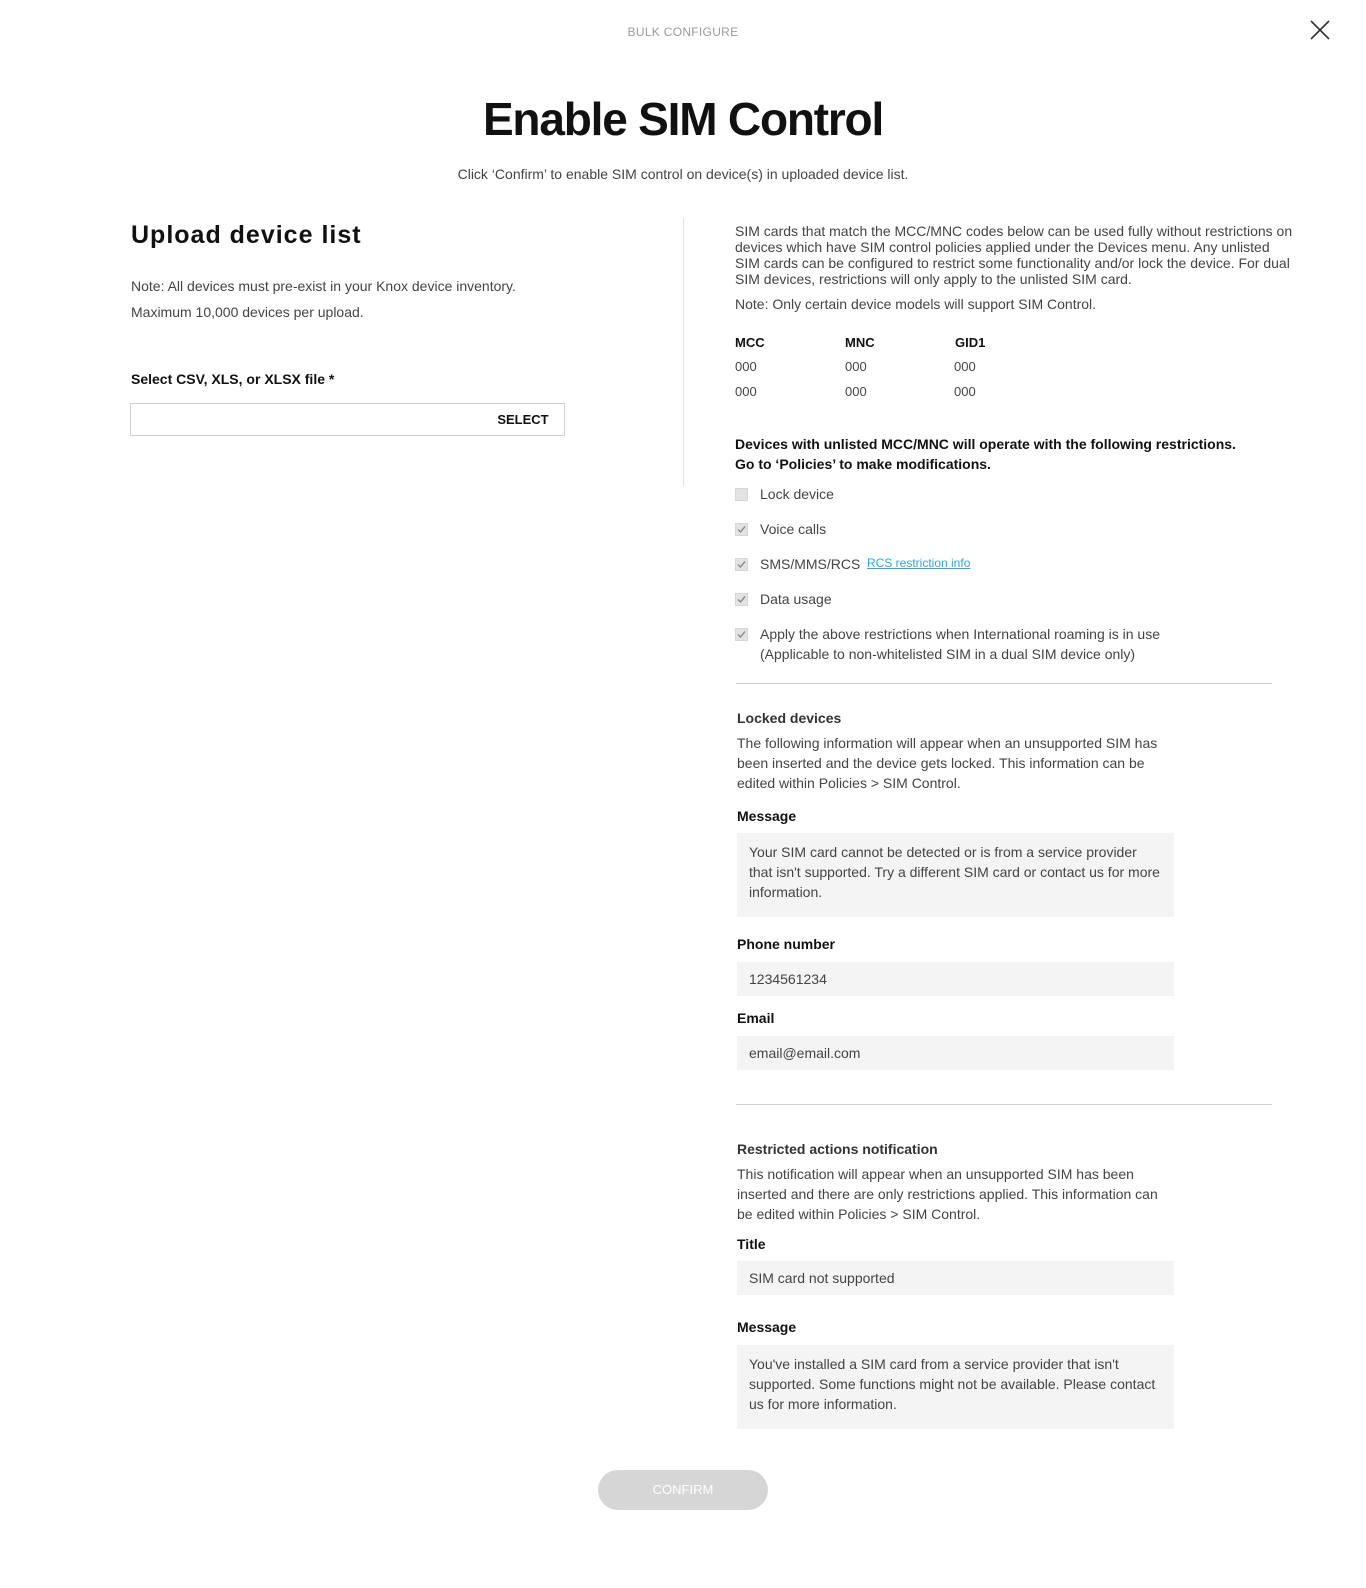 The width and height of the screenshot is (1366, 1588). What do you see at coordinates (683, 119) in the screenshot?
I see `page-title: Enable SIM Control` at bounding box center [683, 119].